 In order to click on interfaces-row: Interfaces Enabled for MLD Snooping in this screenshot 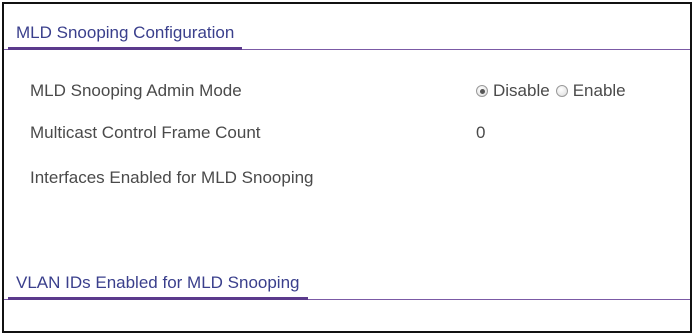, I will do `click(347, 178)`.